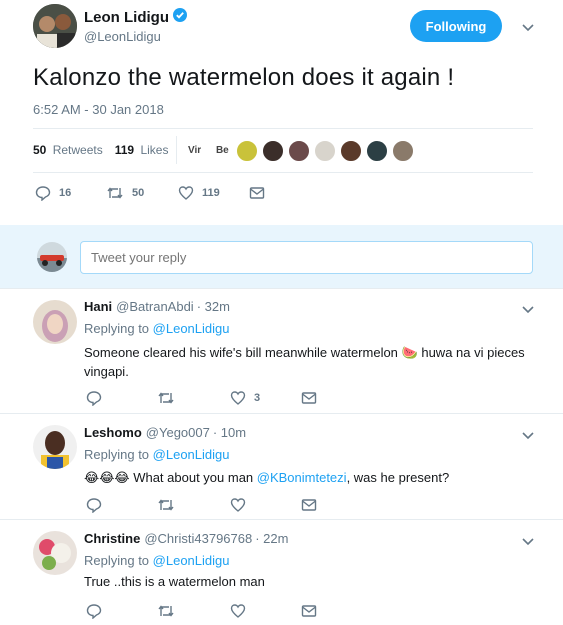 The width and height of the screenshot is (563, 625). I want to click on reply-author-handle: @Yego007, so click(178, 432).